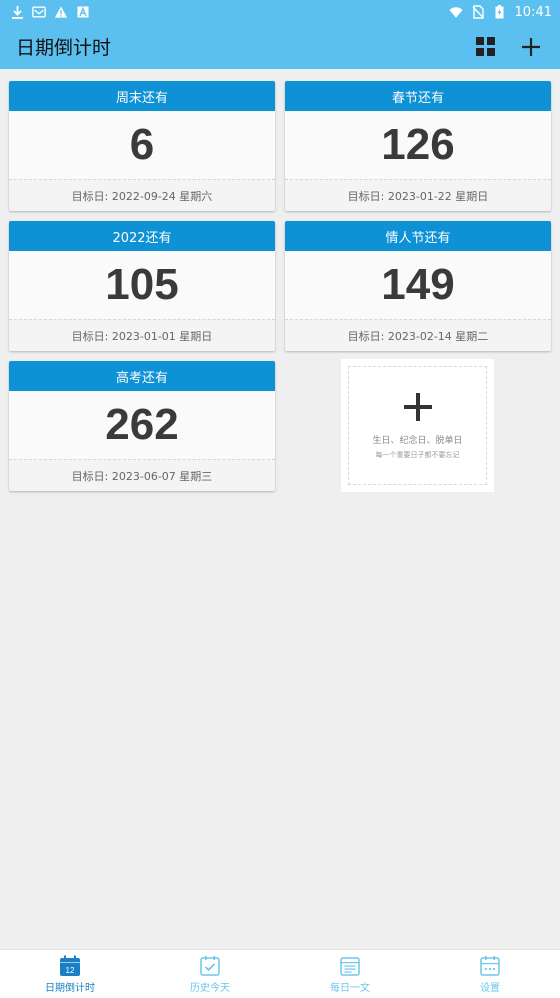 This screenshot has height=998, width=560. I want to click on card-days: 6, so click(142, 144).